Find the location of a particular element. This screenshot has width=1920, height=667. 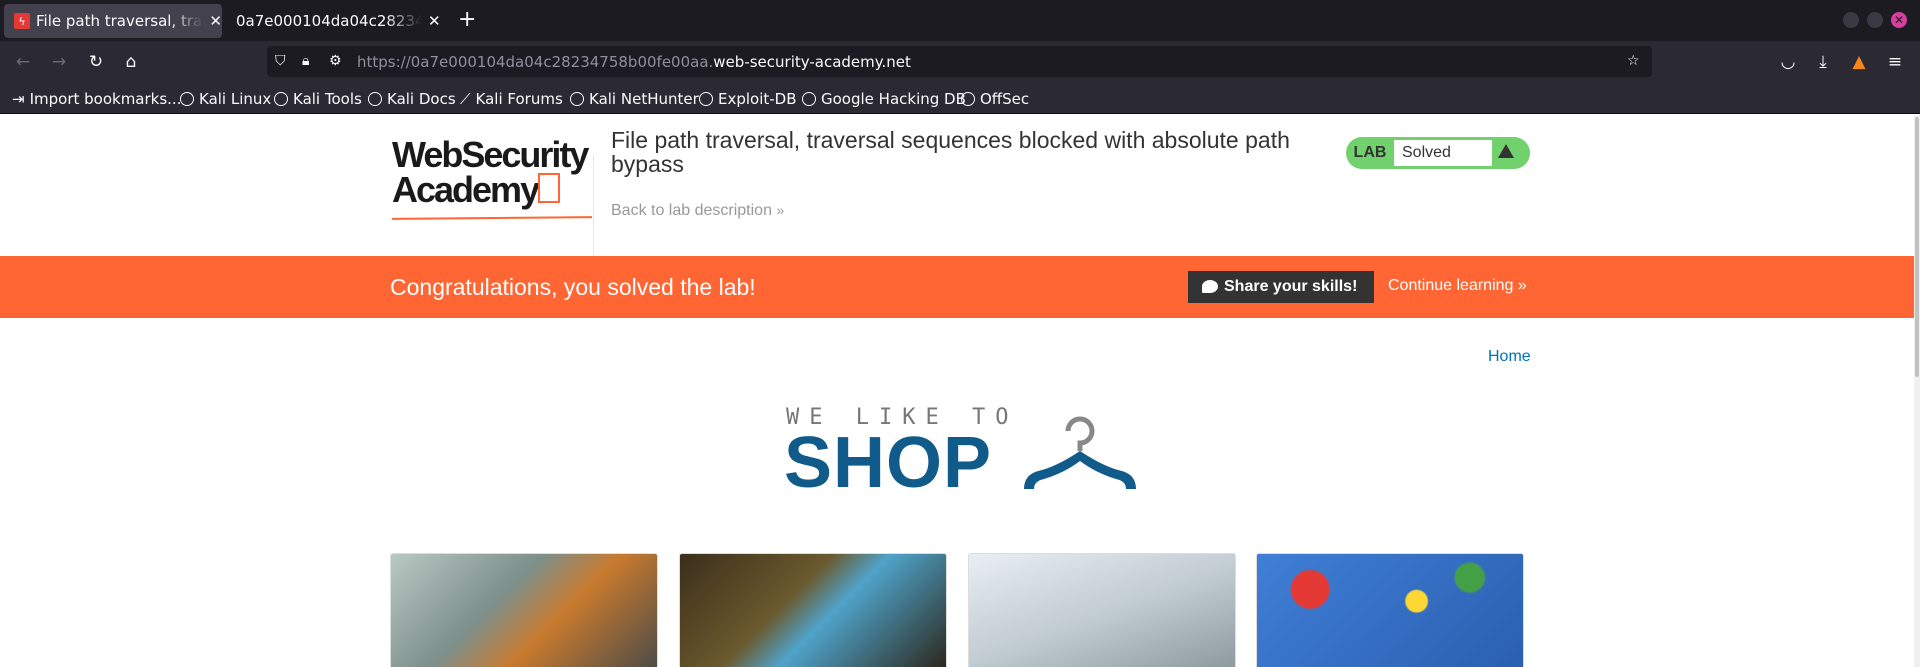

lab-status-text: Solved is located at coordinates (1443, 153).